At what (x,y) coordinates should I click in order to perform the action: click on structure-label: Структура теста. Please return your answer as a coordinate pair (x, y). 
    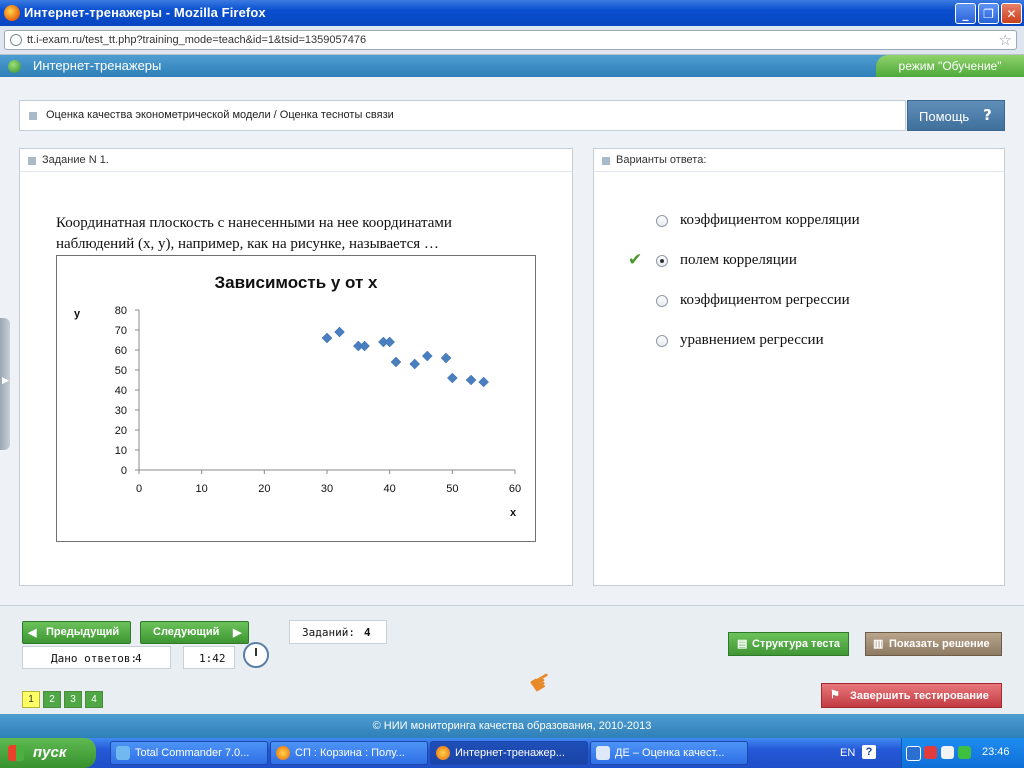
    Looking at the image, I should click on (796, 644).